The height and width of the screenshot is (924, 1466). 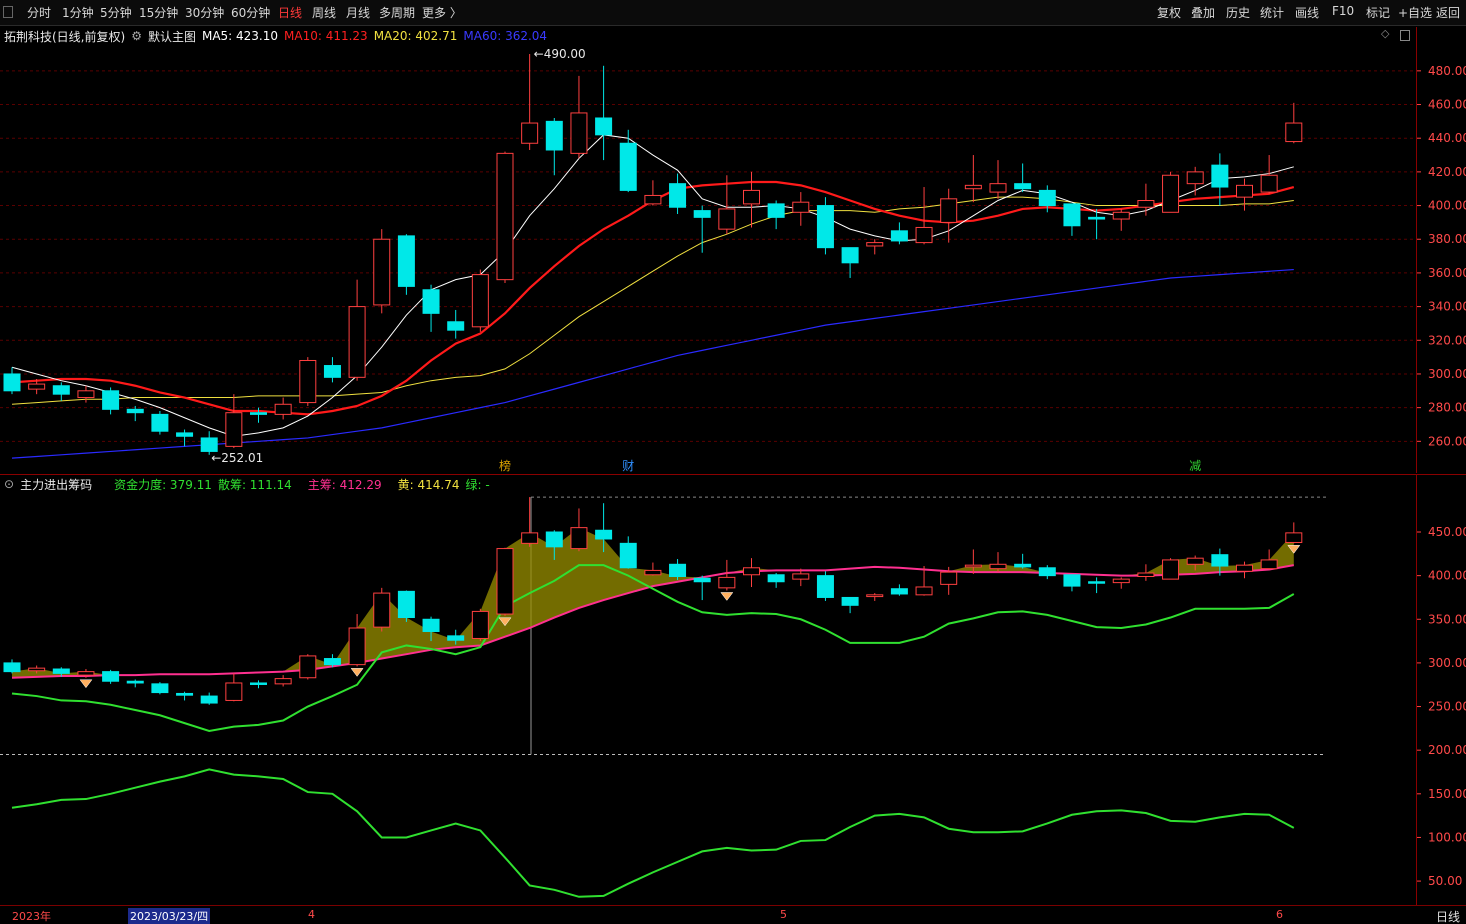 I want to click on price-tick-label: 340.00, so click(x=1447, y=307).